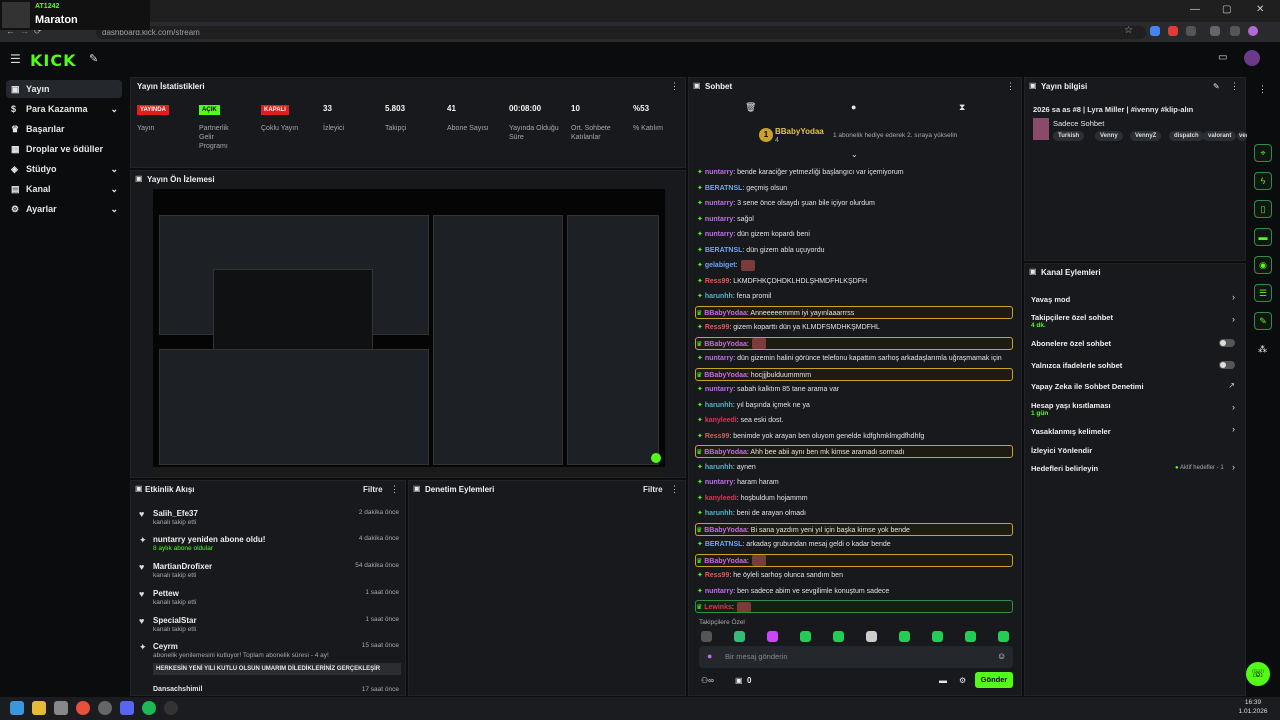  Describe the element at coordinates (718, 607) in the screenshot. I see `chat-username: Lewinks` at that location.